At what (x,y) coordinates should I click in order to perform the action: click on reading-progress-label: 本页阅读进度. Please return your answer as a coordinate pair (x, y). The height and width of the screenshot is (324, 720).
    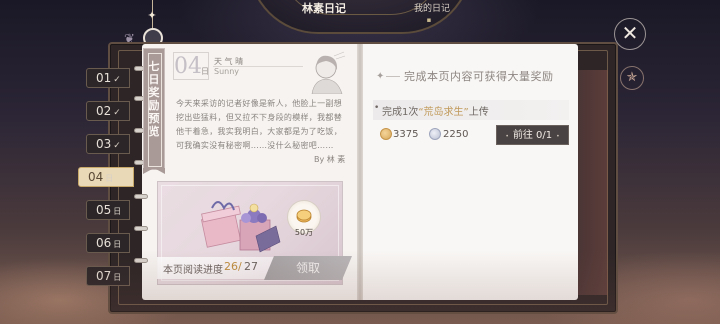
    Looking at the image, I should click on (193, 270).